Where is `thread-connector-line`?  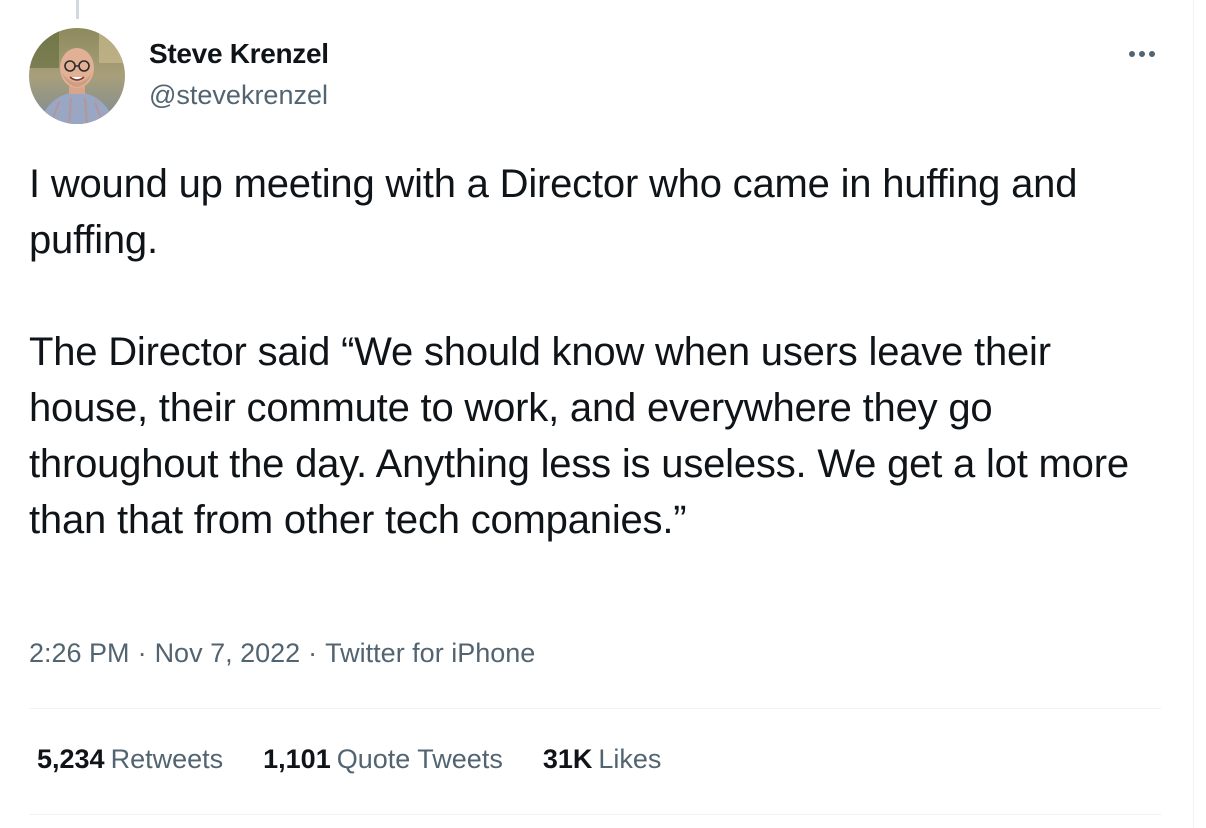
thread-connector-line is located at coordinates (77, 9).